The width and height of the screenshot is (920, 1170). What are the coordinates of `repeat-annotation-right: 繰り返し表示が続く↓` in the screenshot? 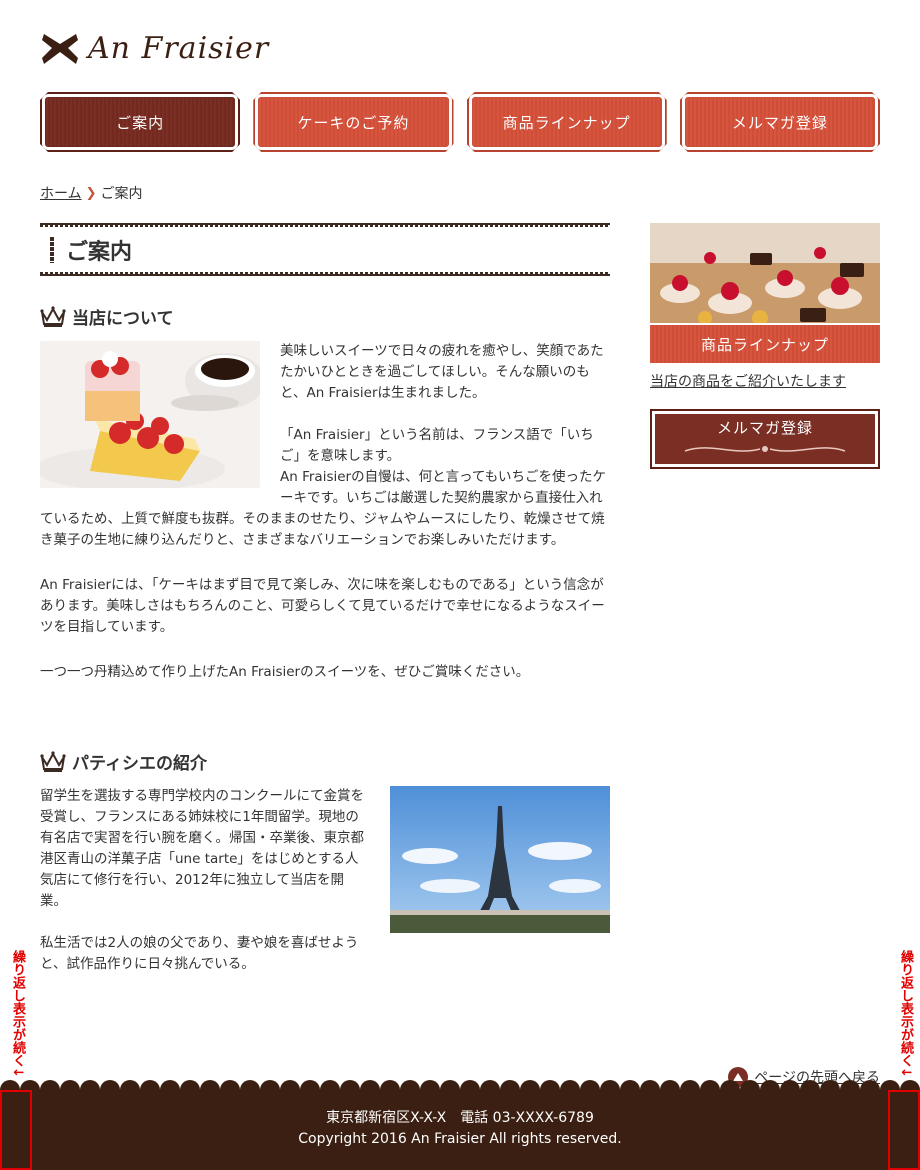 It's located at (905, 1014).